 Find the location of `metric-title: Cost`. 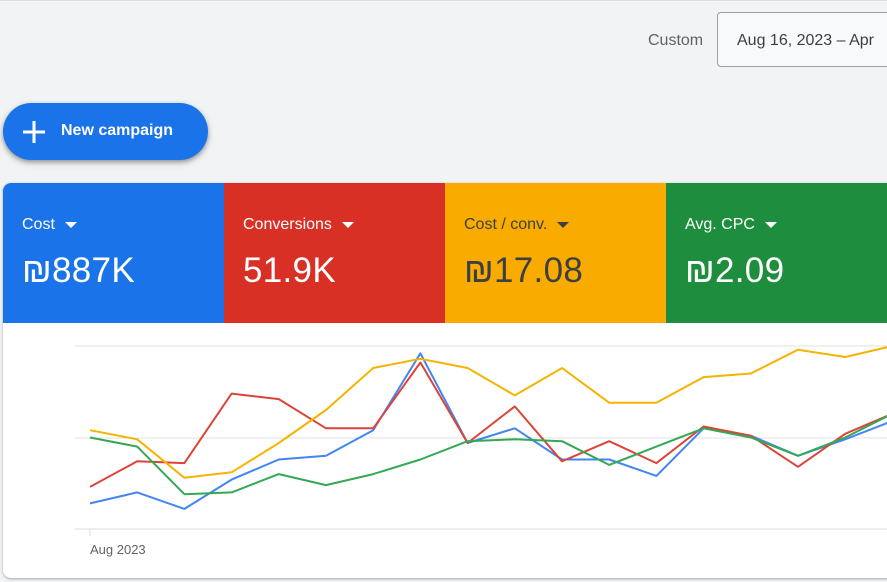

metric-title: Cost is located at coordinates (49, 225).